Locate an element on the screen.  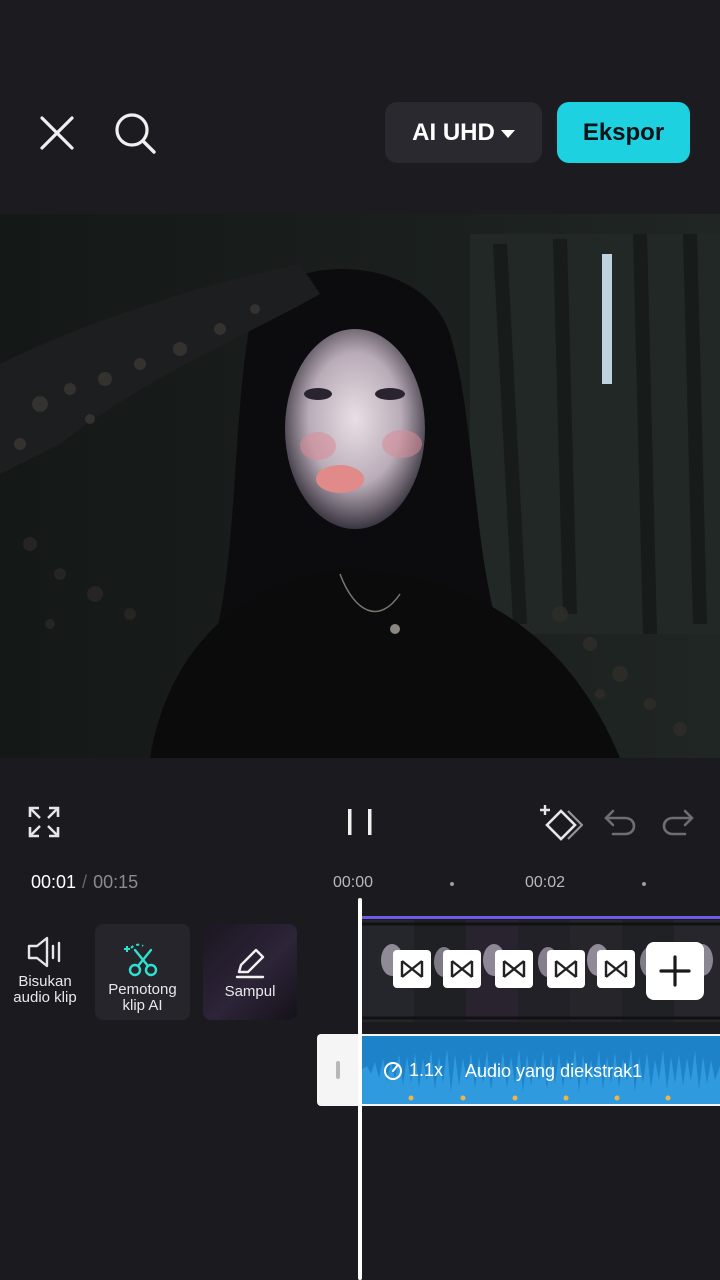
audio-speed-value: 1.1x is located at coordinates (426, 1070).